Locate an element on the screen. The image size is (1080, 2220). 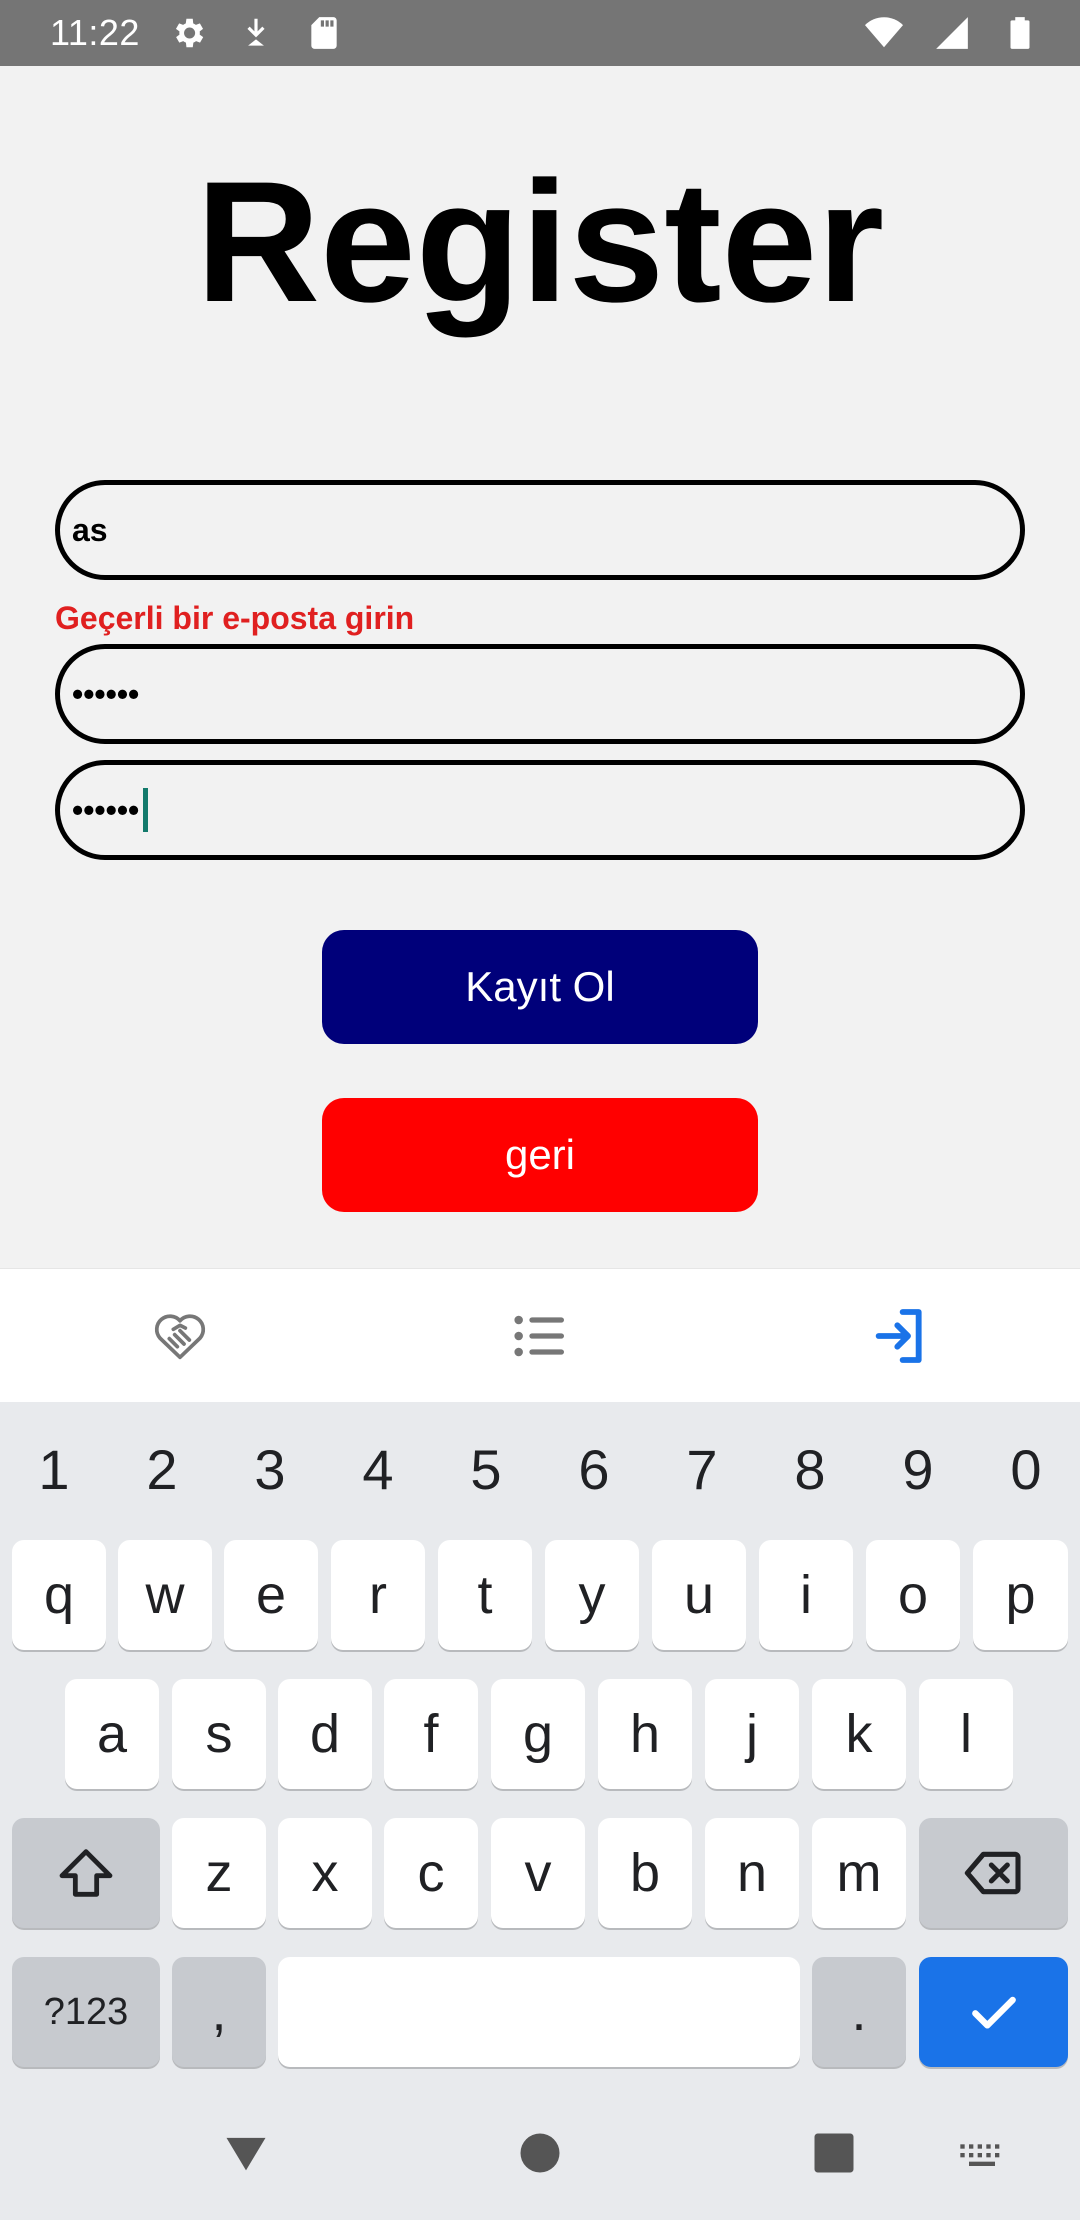
register-button: Kayıt Ol is located at coordinates (540, 987).